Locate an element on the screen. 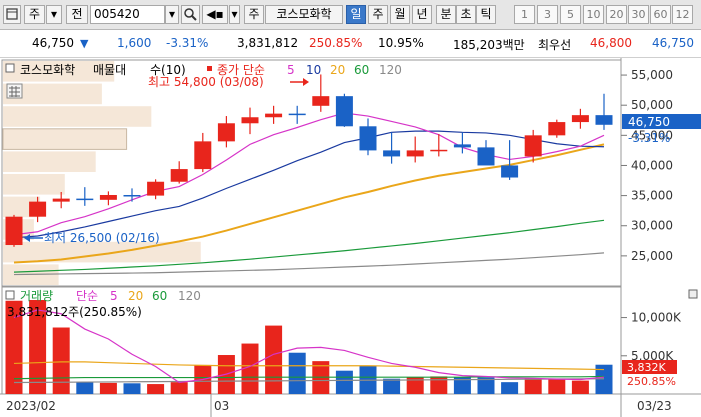 Image resolution: width=701 pixels, height=417 pixels. maximize-icon is located at coordinates (693, 294).